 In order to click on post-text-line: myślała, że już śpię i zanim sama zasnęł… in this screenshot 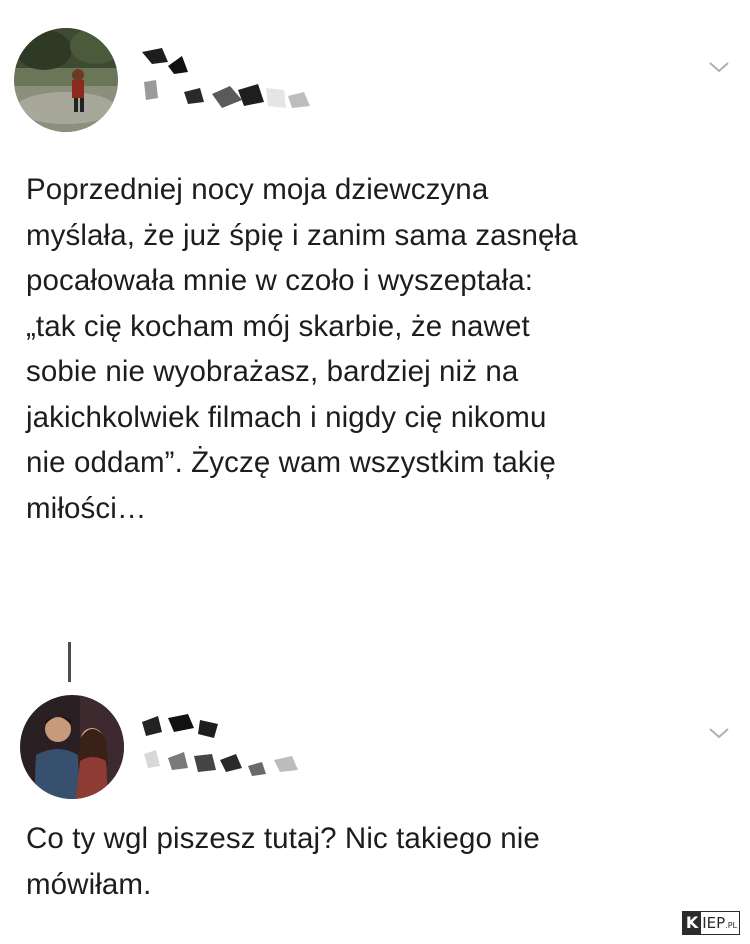, I will do `click(302, 235)`.